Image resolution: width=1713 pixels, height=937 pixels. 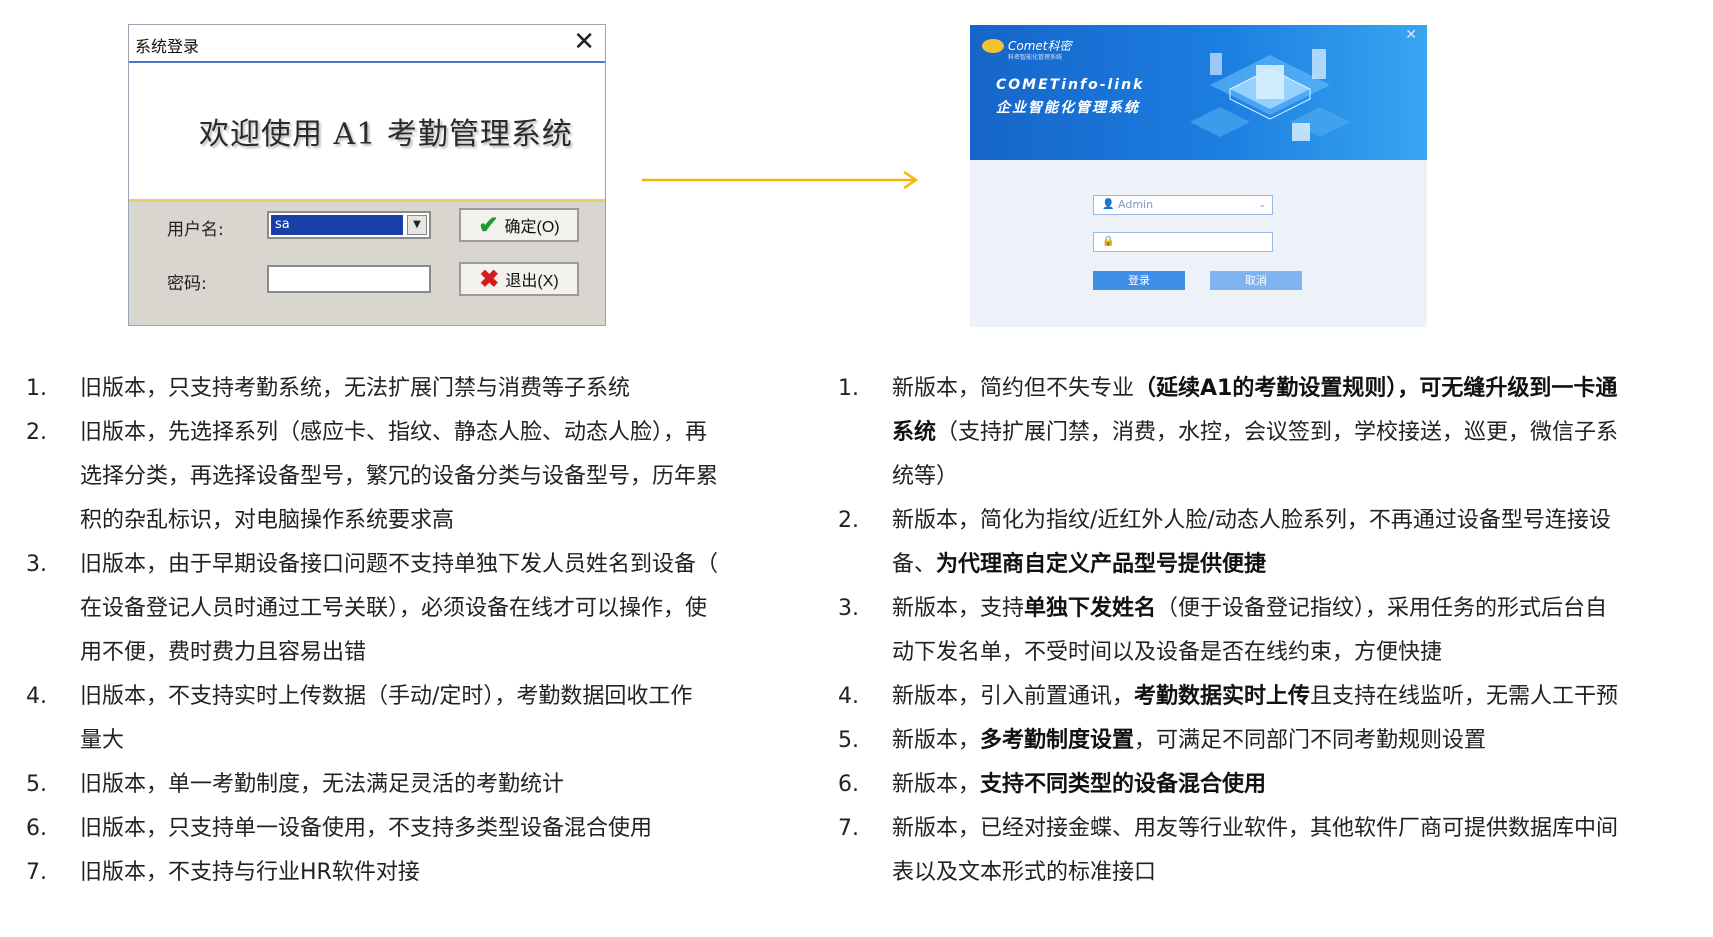 I want to click on password-field: 🔒, so click(x=1183, y=242).